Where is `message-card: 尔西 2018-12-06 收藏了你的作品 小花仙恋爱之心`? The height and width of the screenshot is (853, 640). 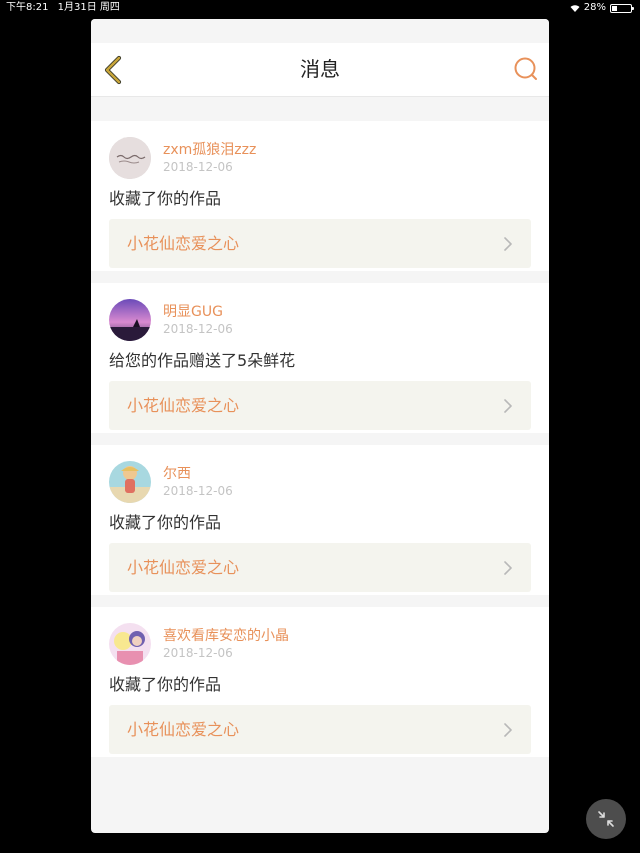
message-card: 尔西 2018-12-06 收藏了你的作品 小花仙恋爱之心 is located at coordinates (320, 520).